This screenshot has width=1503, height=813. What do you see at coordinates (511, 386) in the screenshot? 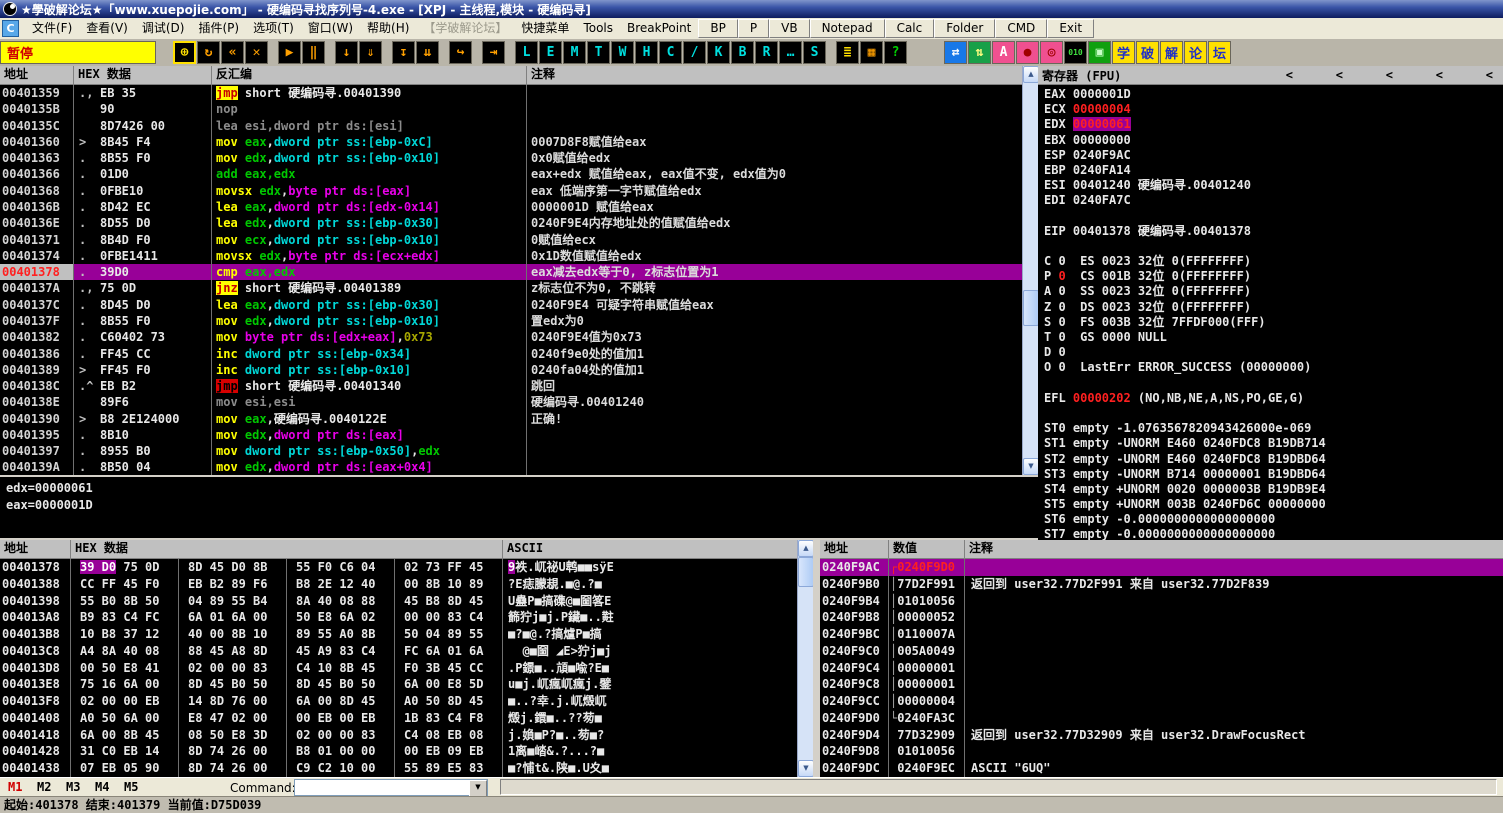
I see `disasm-row: 0040138C .^ EB B2 jmp short 硬编码寻.00401340 跳回` at bounding box center [511, 386].